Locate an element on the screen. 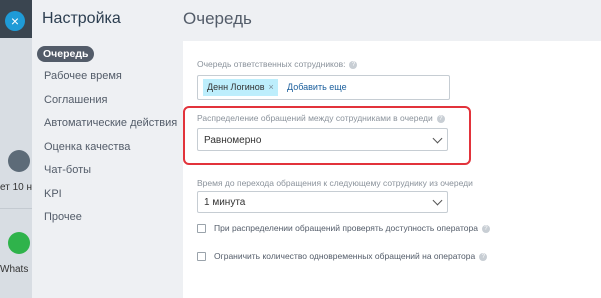 This screenshot has height=298, width=601. sidebar-title: Настройка is located at coordinates (81, 18).